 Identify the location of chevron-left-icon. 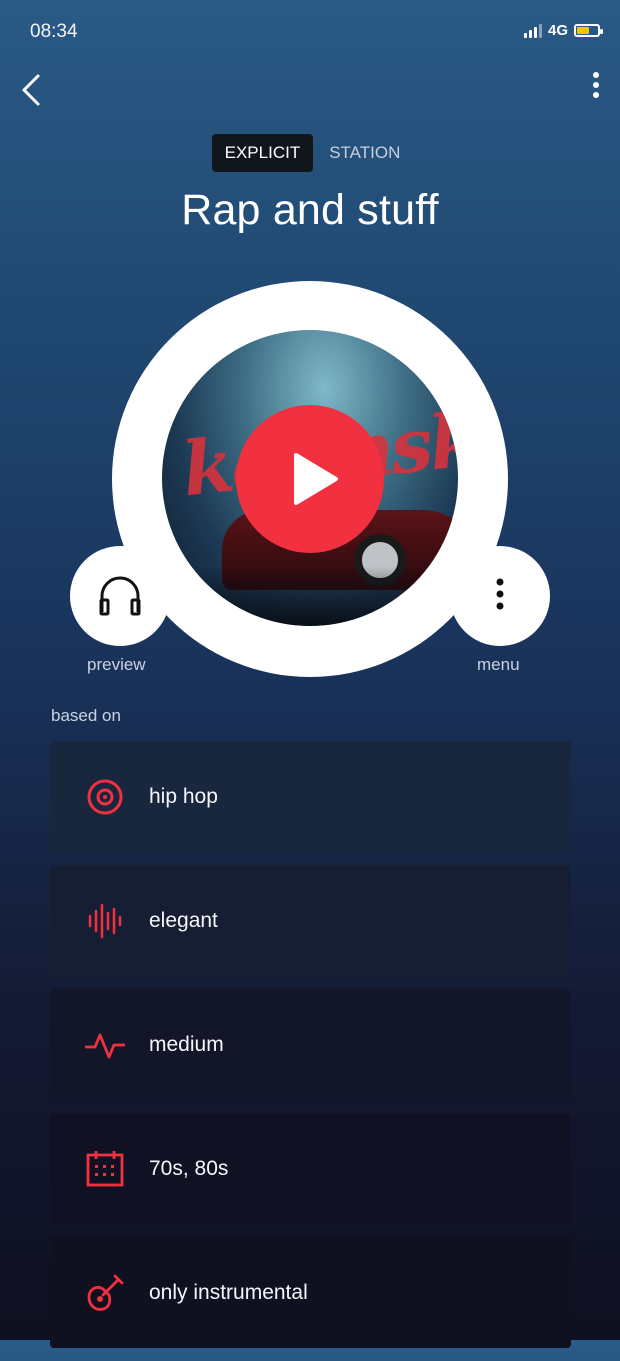
(31, 90).